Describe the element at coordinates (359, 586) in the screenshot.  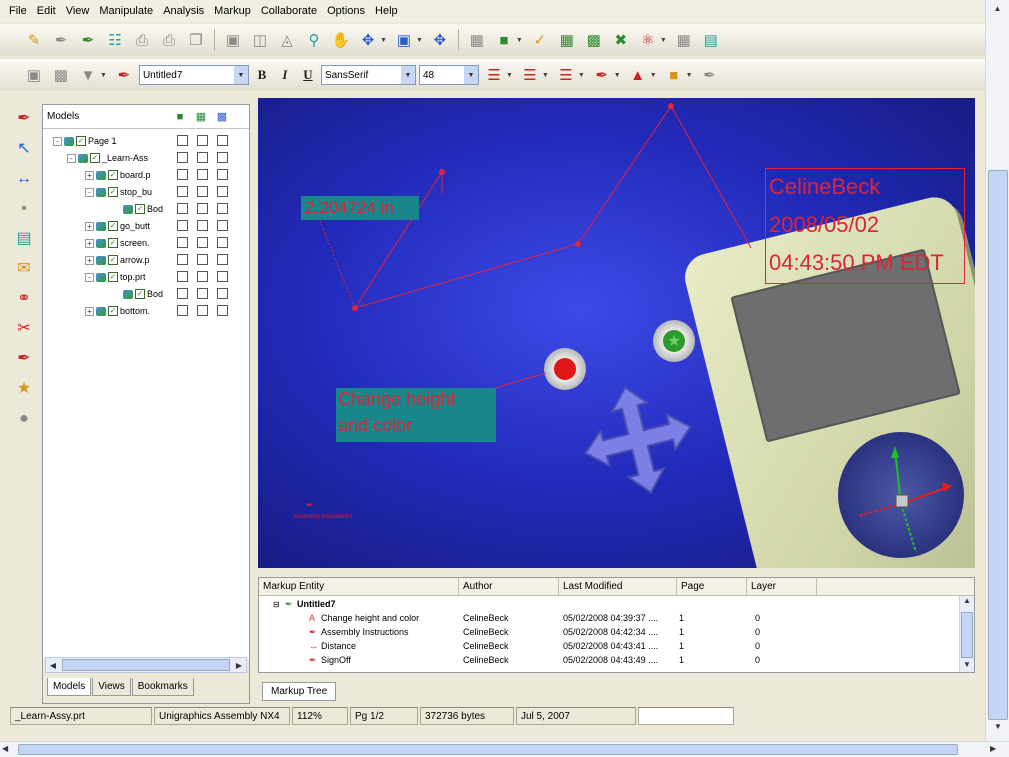
I see `column-markup-entity: Markup Entity` at that location.